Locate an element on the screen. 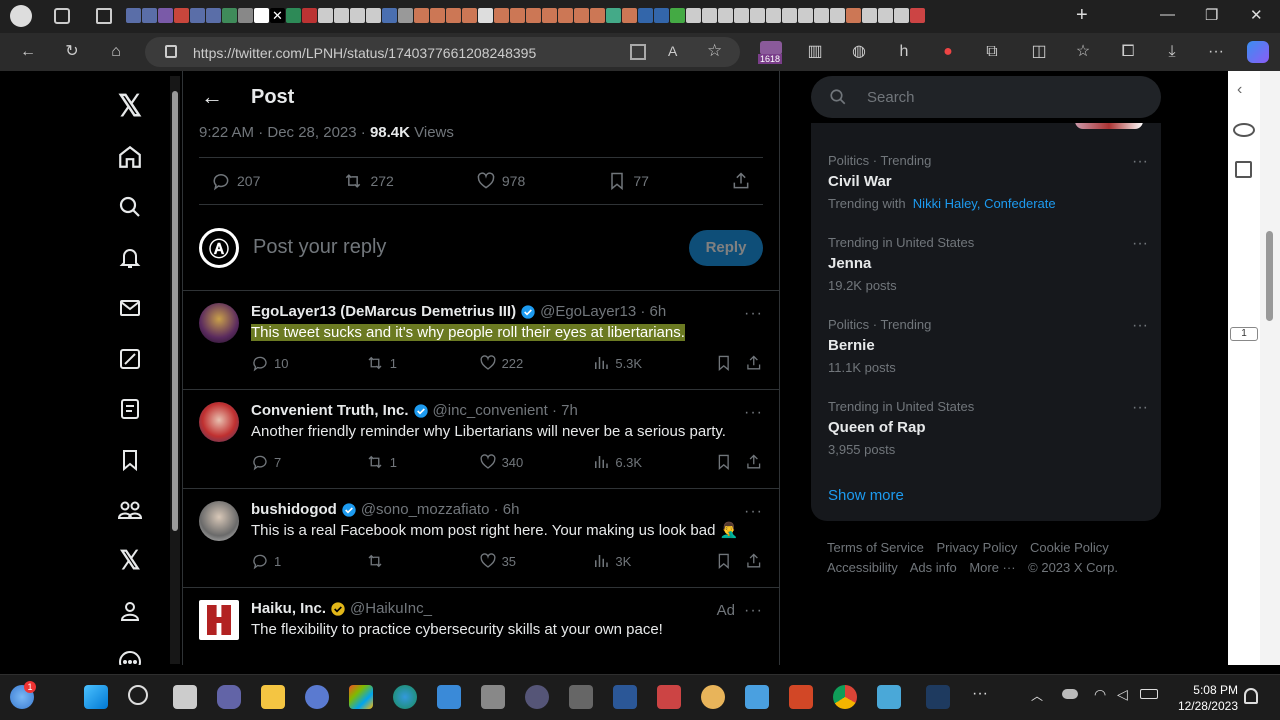  collapse-chevron-icon: ‹ is located at coordinates (1239, 90).